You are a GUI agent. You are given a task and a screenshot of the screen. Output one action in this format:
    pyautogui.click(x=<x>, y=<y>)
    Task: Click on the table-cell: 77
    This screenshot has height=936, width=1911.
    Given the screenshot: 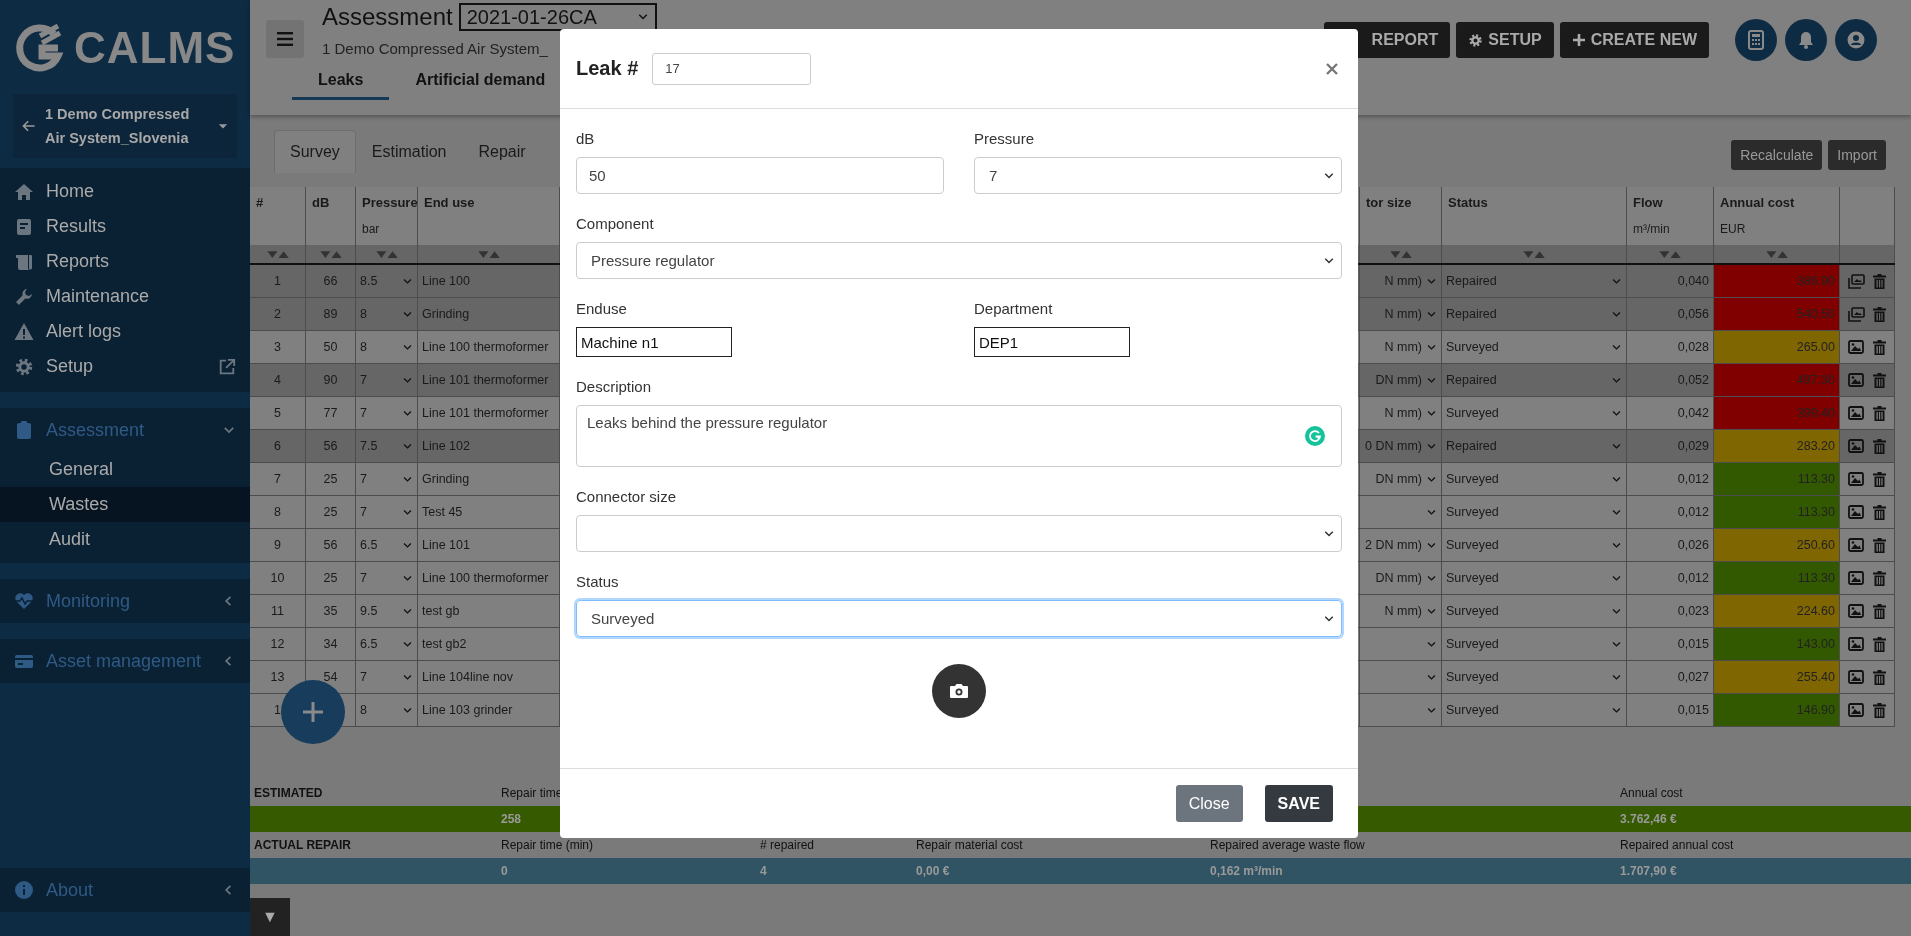 What is the action you would take?
    pyautogui.click(x=330, y=413)
    